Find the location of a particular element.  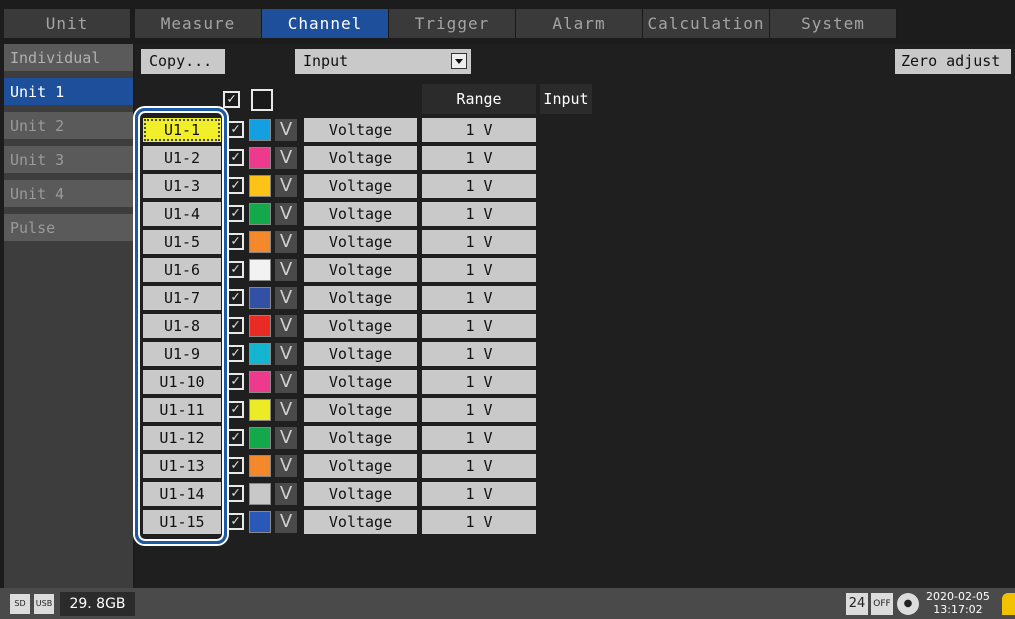

tab-calculation: Calculation is located at coordinates (706, 23).